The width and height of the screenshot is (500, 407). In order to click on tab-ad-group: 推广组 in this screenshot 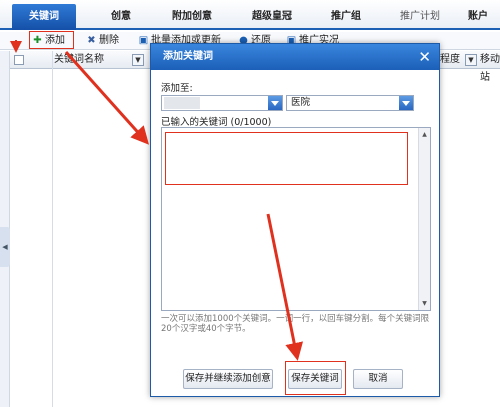, I will do `click(346, 17)`.